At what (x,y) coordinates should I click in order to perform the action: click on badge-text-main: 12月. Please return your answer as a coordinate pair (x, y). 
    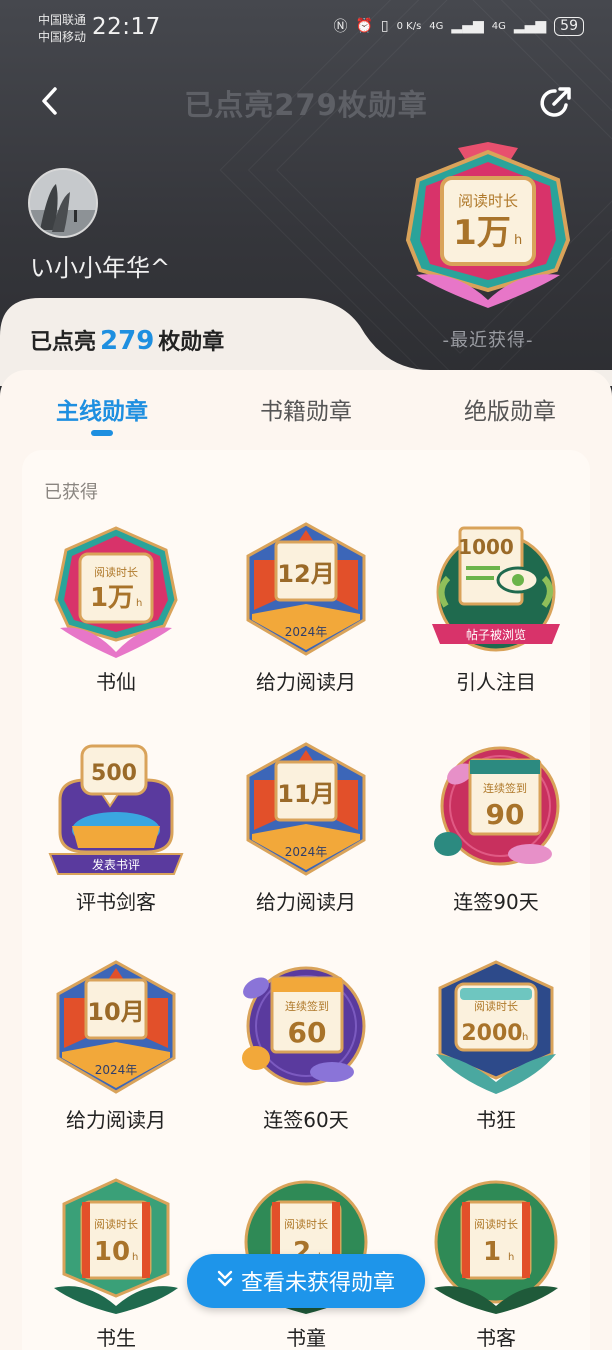
    Looking at the image, I should click on (305, 574).